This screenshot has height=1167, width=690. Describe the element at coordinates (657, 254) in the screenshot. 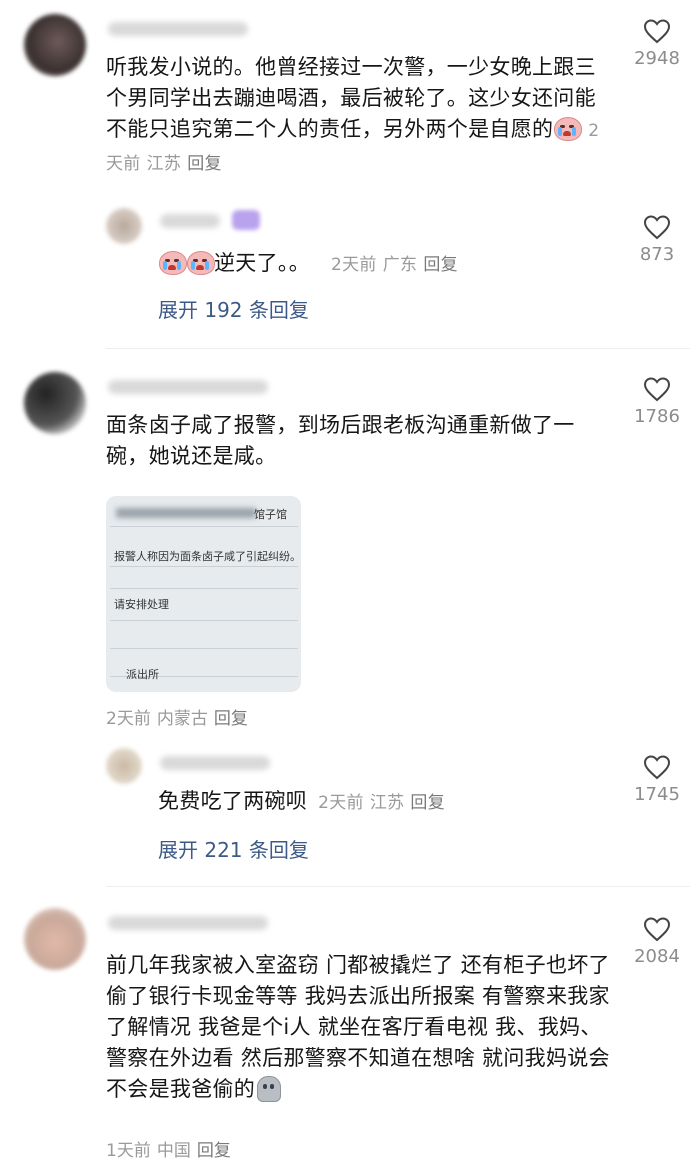

I see `like-count: 873` at that location.